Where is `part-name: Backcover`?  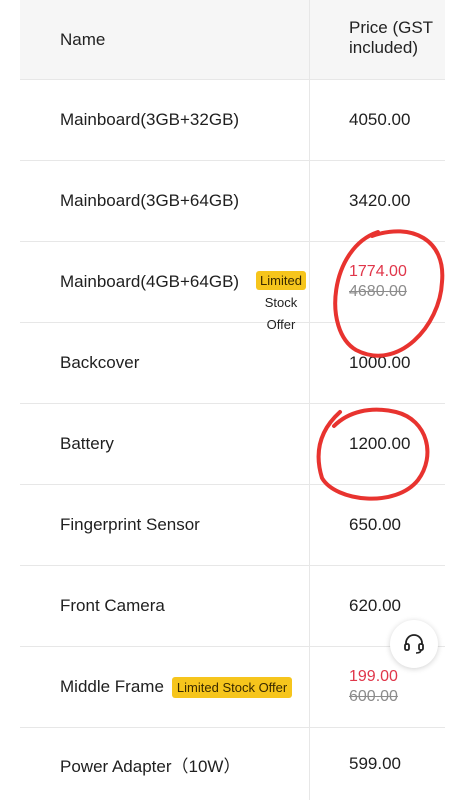
part-name: Backcover is located at coordinates (100, 362).